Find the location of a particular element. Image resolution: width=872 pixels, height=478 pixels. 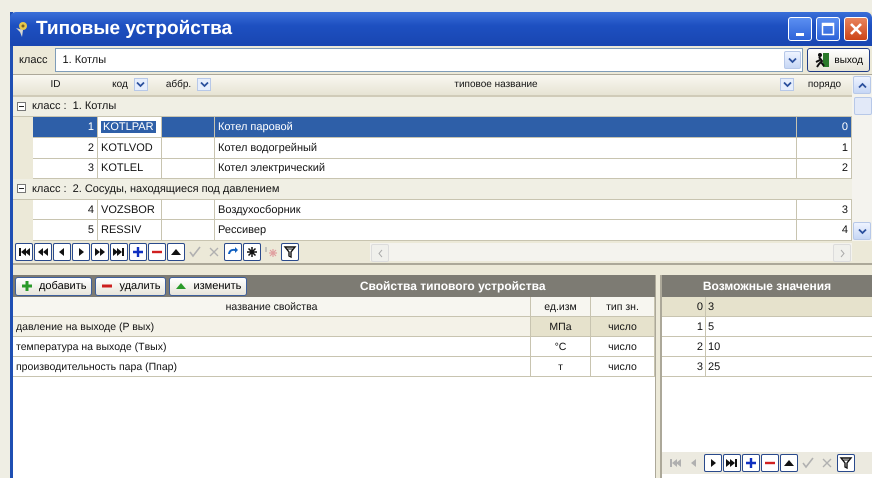

asterisk-button is located at coordinates (252, 252).